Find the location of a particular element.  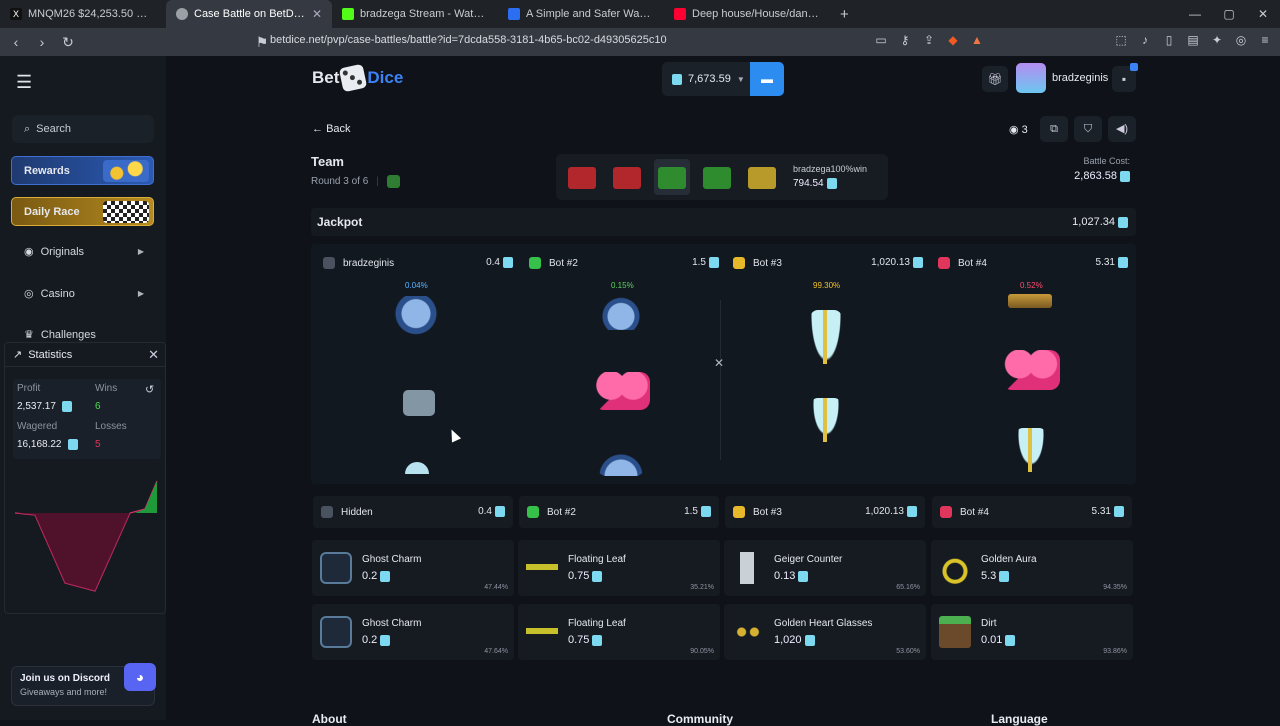

browser-tab: Deep house/House/dance - MK Mix is located at coordinates (747, 14).